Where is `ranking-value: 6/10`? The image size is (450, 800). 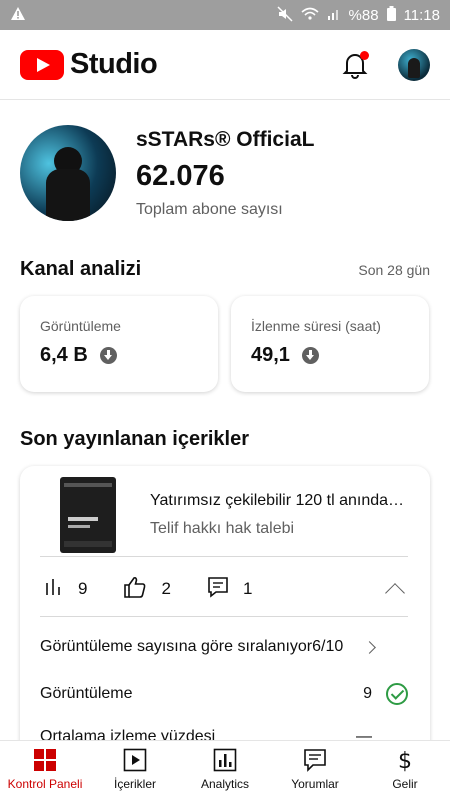 ranking-value: 6/10 is located at coordinates (328, 646).